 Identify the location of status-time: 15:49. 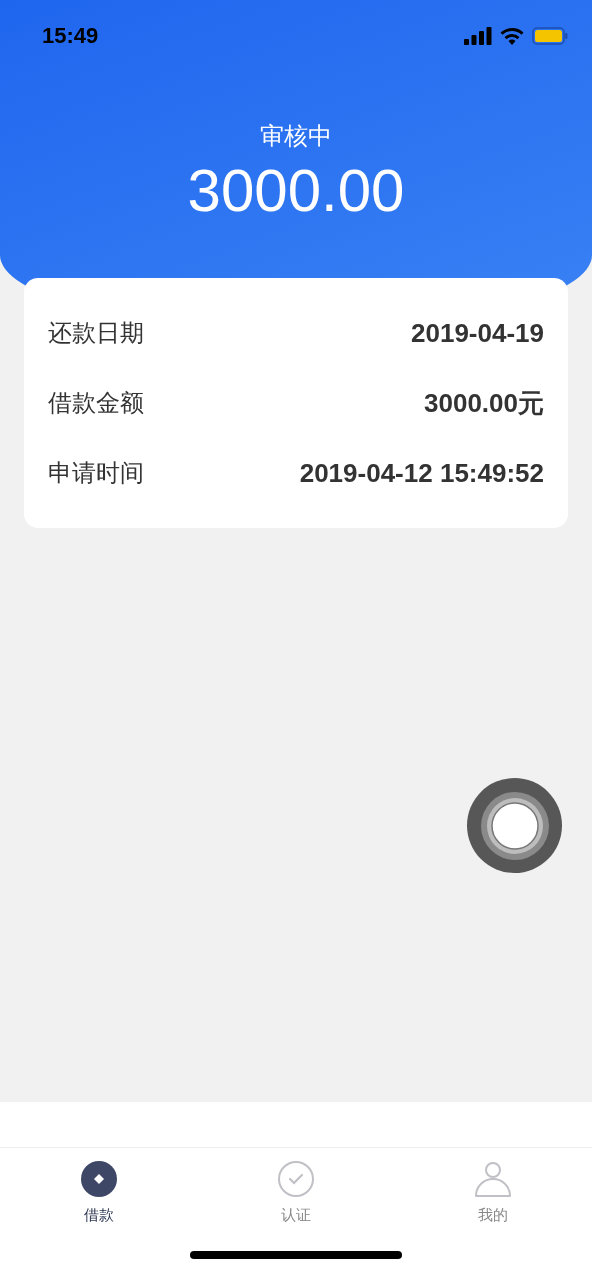
(70, 36).